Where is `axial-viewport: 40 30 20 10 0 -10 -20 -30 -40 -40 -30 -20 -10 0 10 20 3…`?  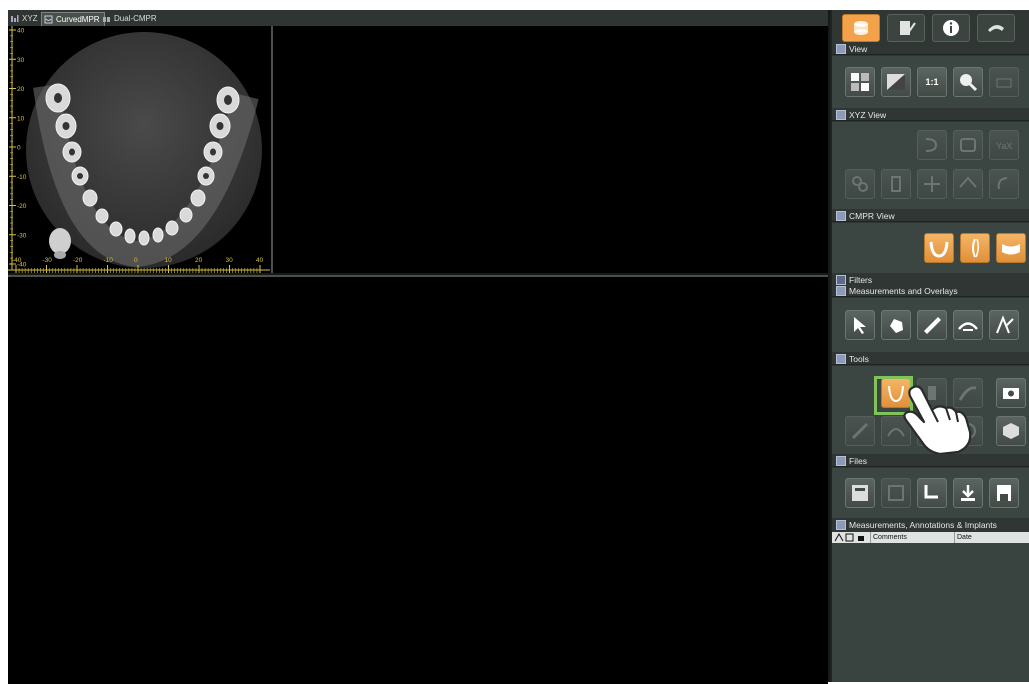
axial-viewport: 40 30 20 10 0 -10 -20 -30 -40 -40 -30 -20 -10 0 10 20 3… is located at coordinates (140, 149).